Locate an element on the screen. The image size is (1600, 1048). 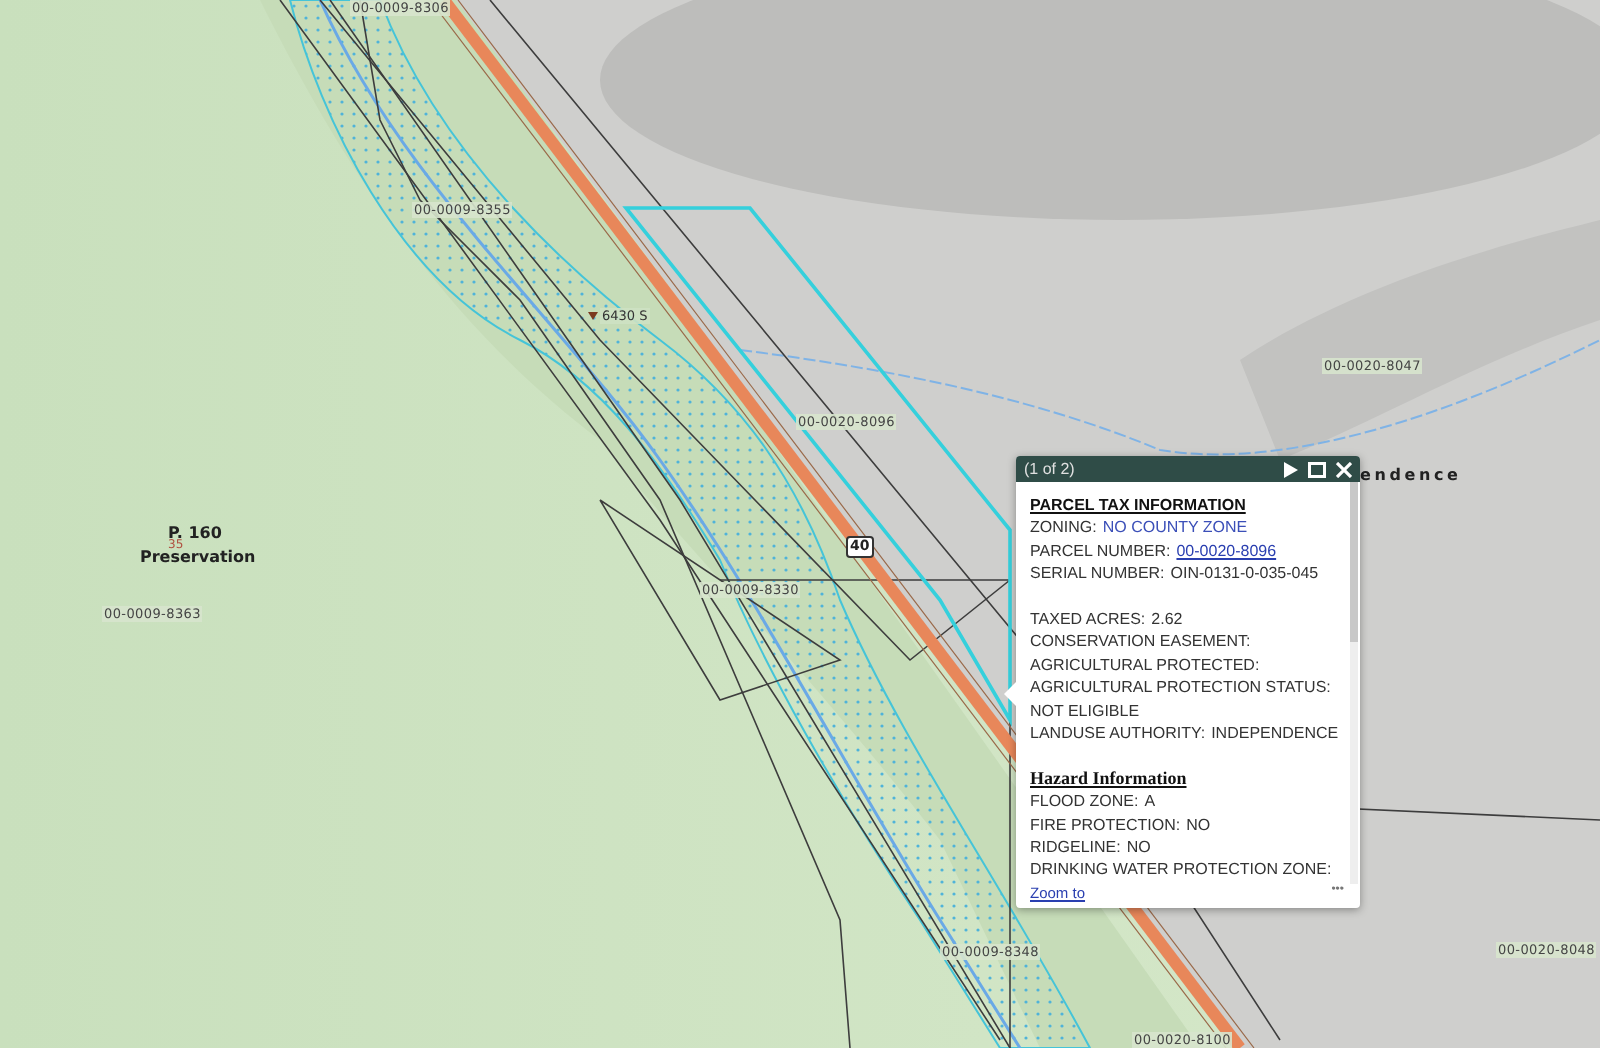
parcel-link: 00-0020-8096 is located at coordinates (1226, 550).